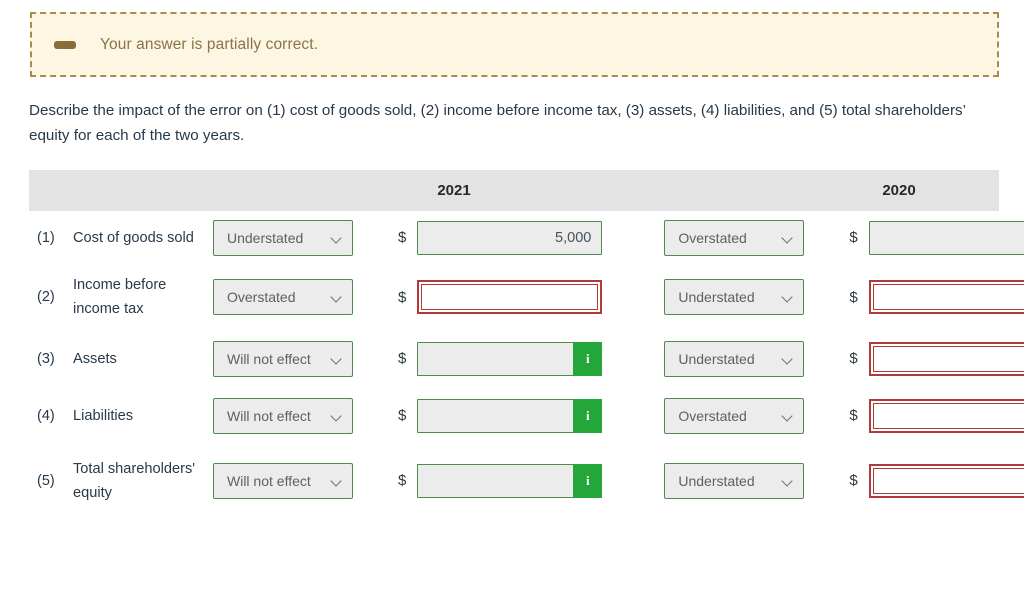  I want to click on effect-select-2021-row4: Will not effect, so click(283, 415).